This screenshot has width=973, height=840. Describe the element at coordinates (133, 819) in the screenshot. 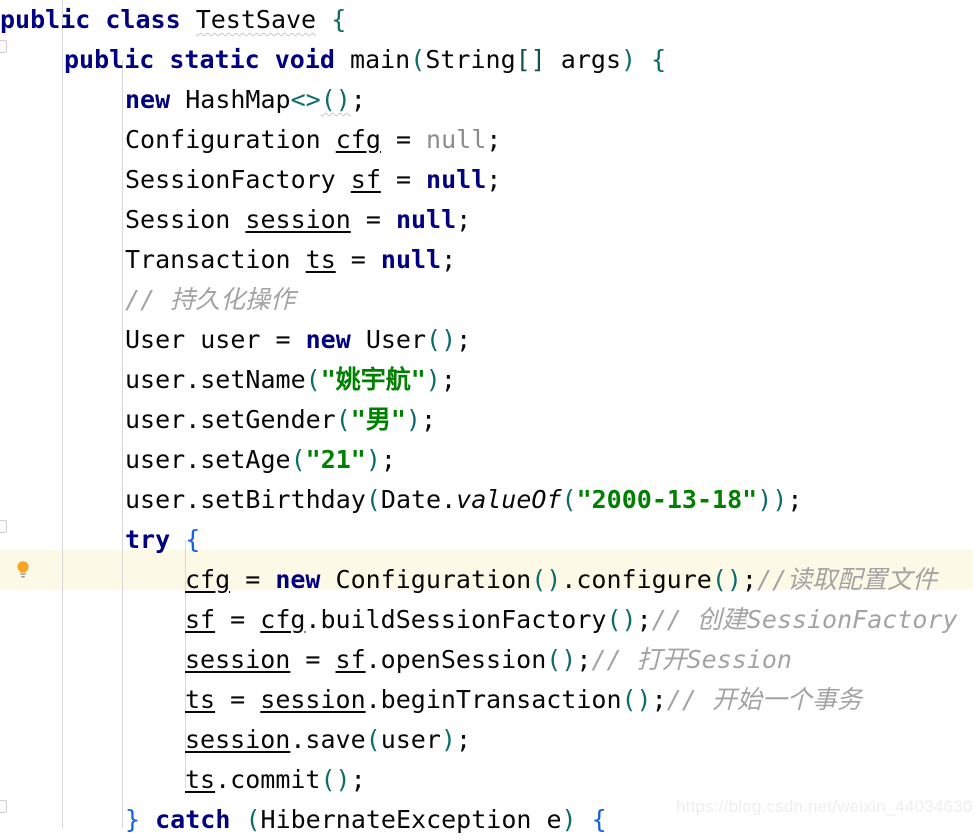

I see `token-brace: }` at that location.